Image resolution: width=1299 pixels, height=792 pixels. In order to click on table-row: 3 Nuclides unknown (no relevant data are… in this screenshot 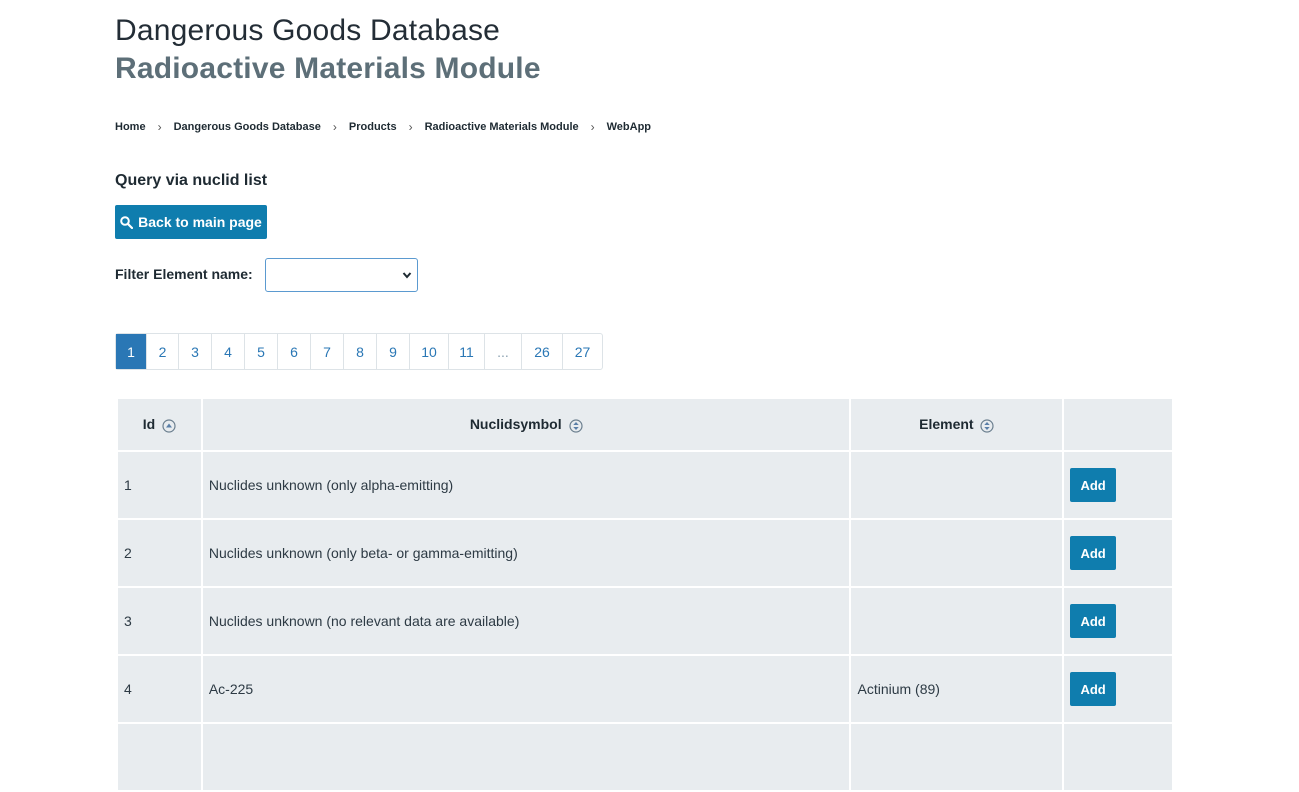, I will do `click(645, 621)`.